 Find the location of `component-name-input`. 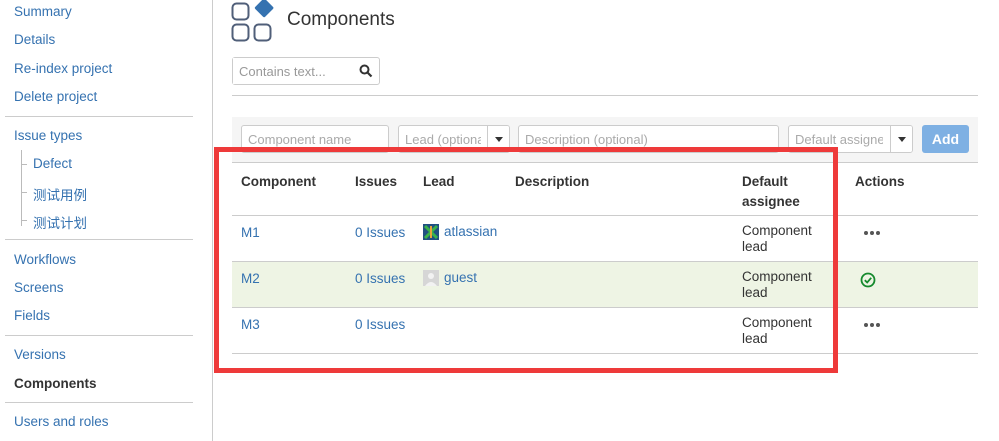

component-name-input is located at coordinates (315, 139).